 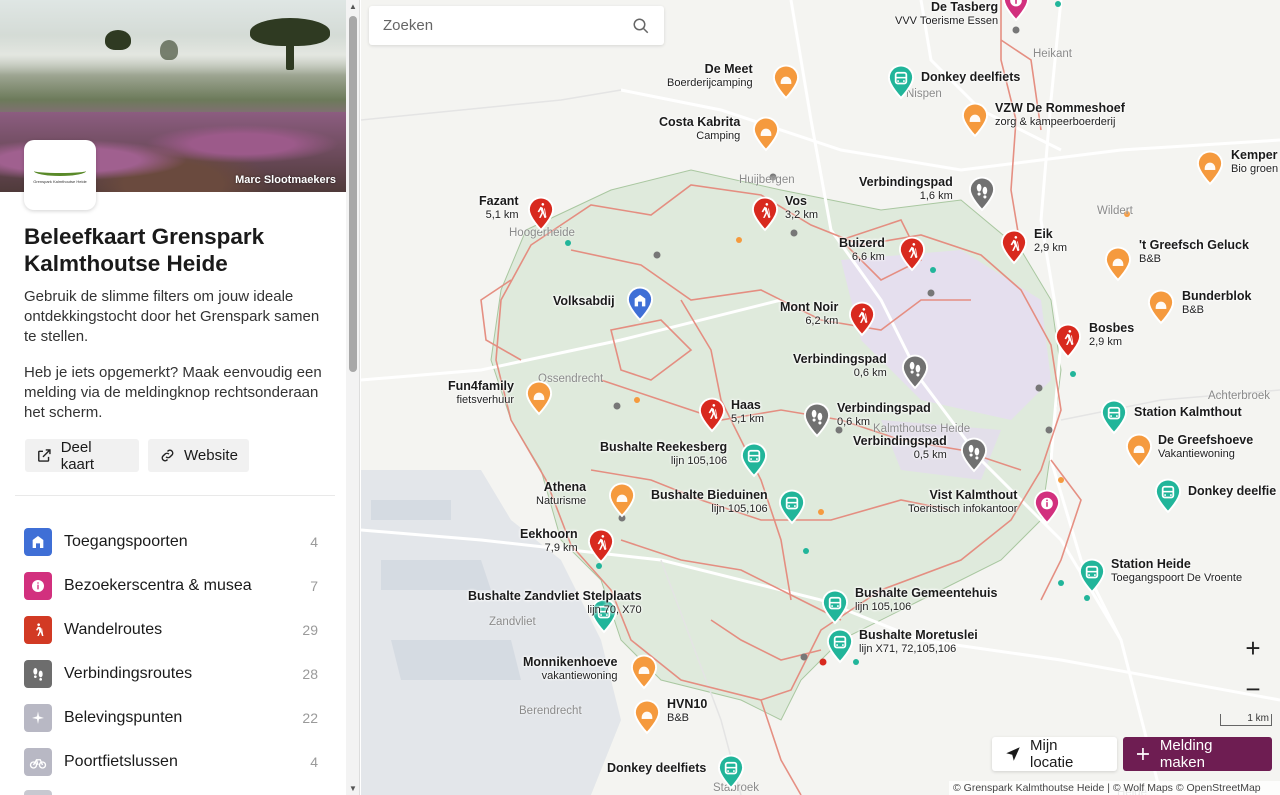 I want to click on poi-label: Bushalte Moretuslei lijn X71, 72,105,106, so click(x=918, y=642).